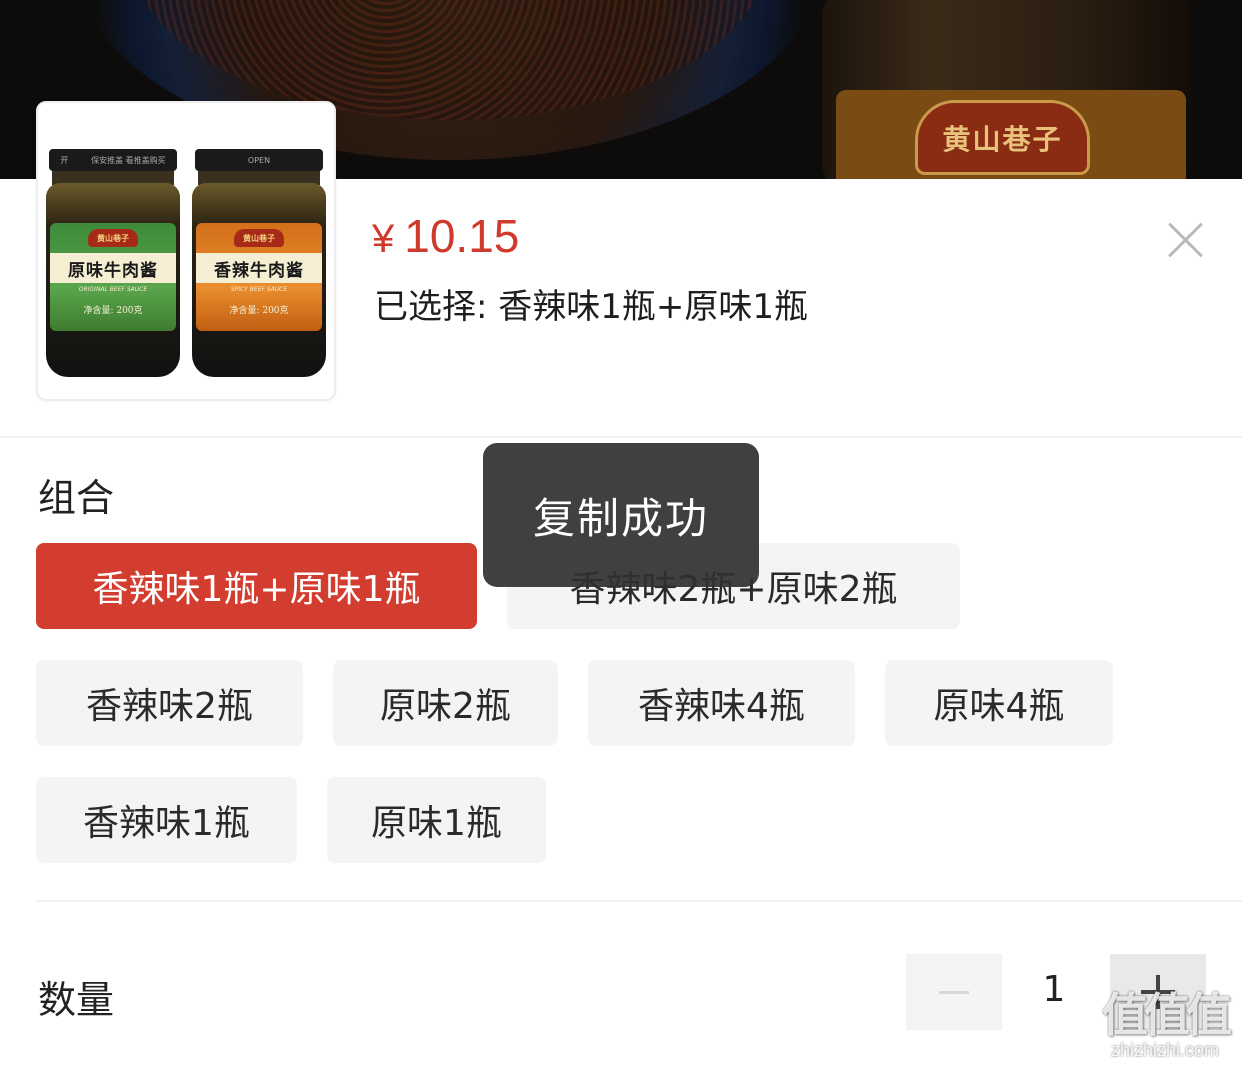 The height and width of the screenshot is (1074, 1242). I want to click on close-icon, so click(1186, 239).